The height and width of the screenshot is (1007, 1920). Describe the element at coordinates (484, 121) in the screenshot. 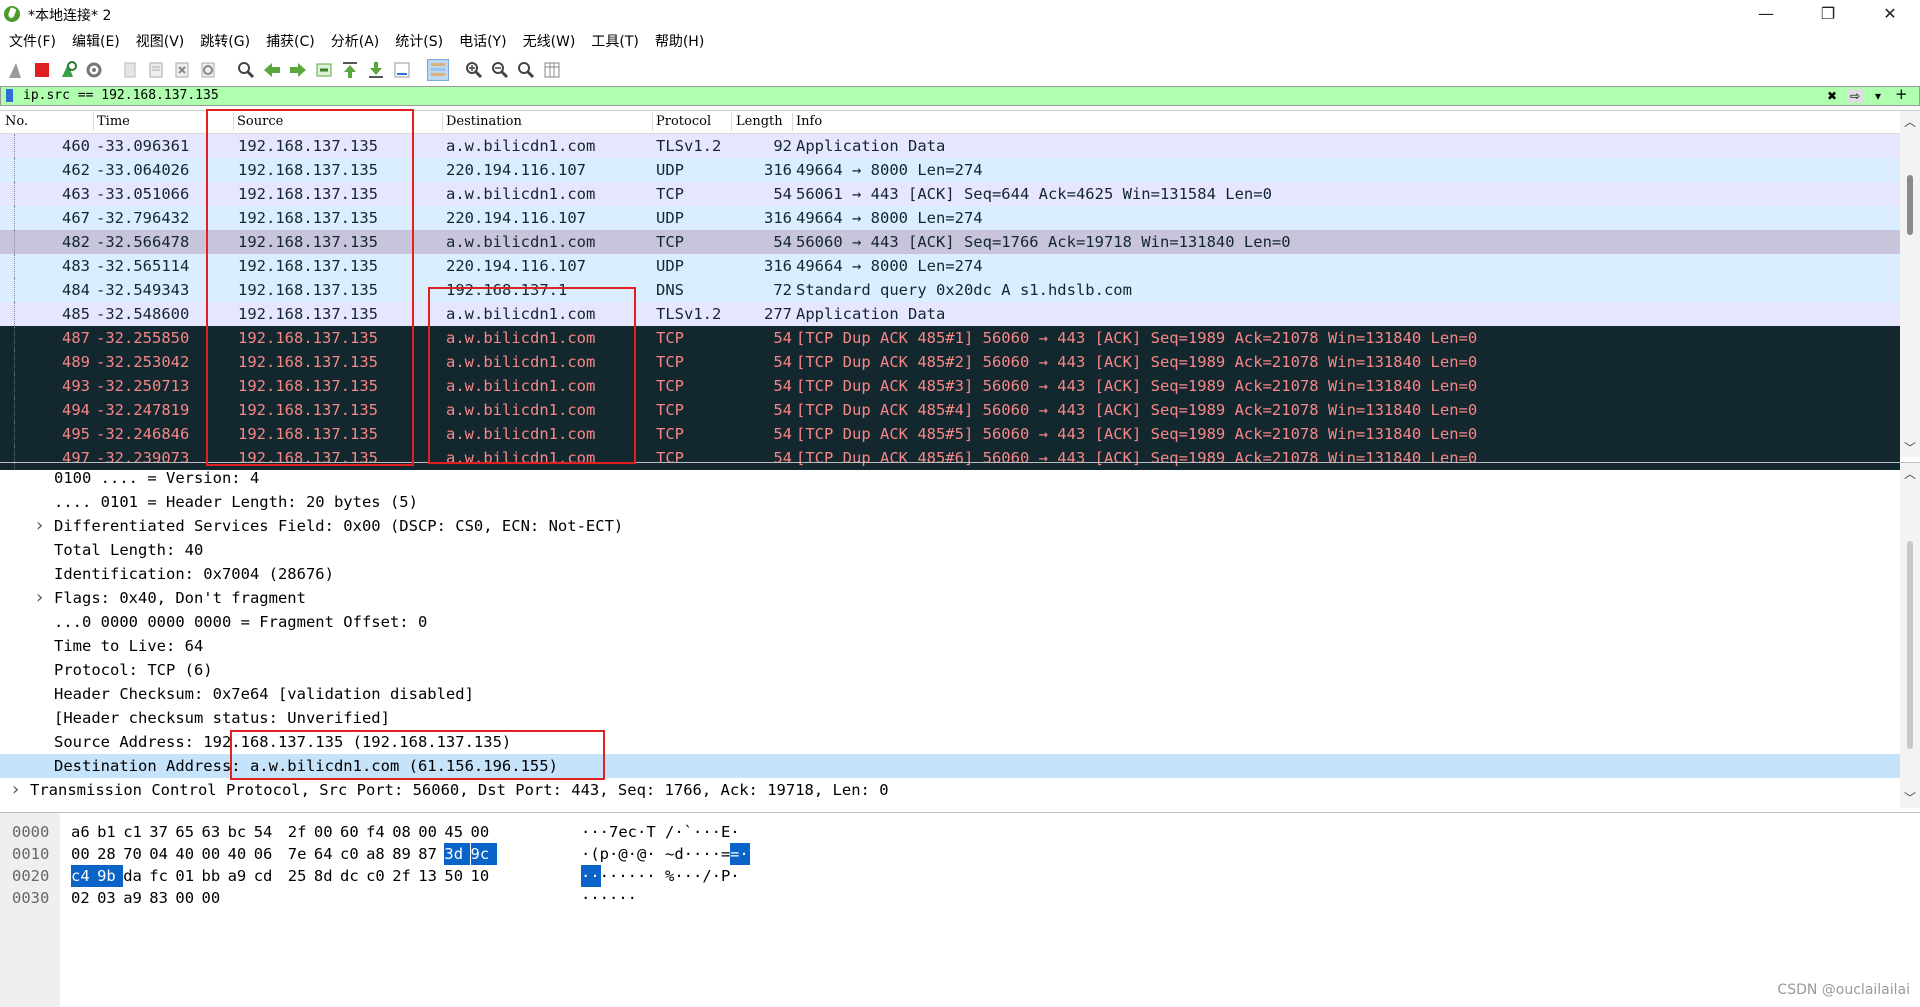

I see `column-header-destination: Destination` at that location.